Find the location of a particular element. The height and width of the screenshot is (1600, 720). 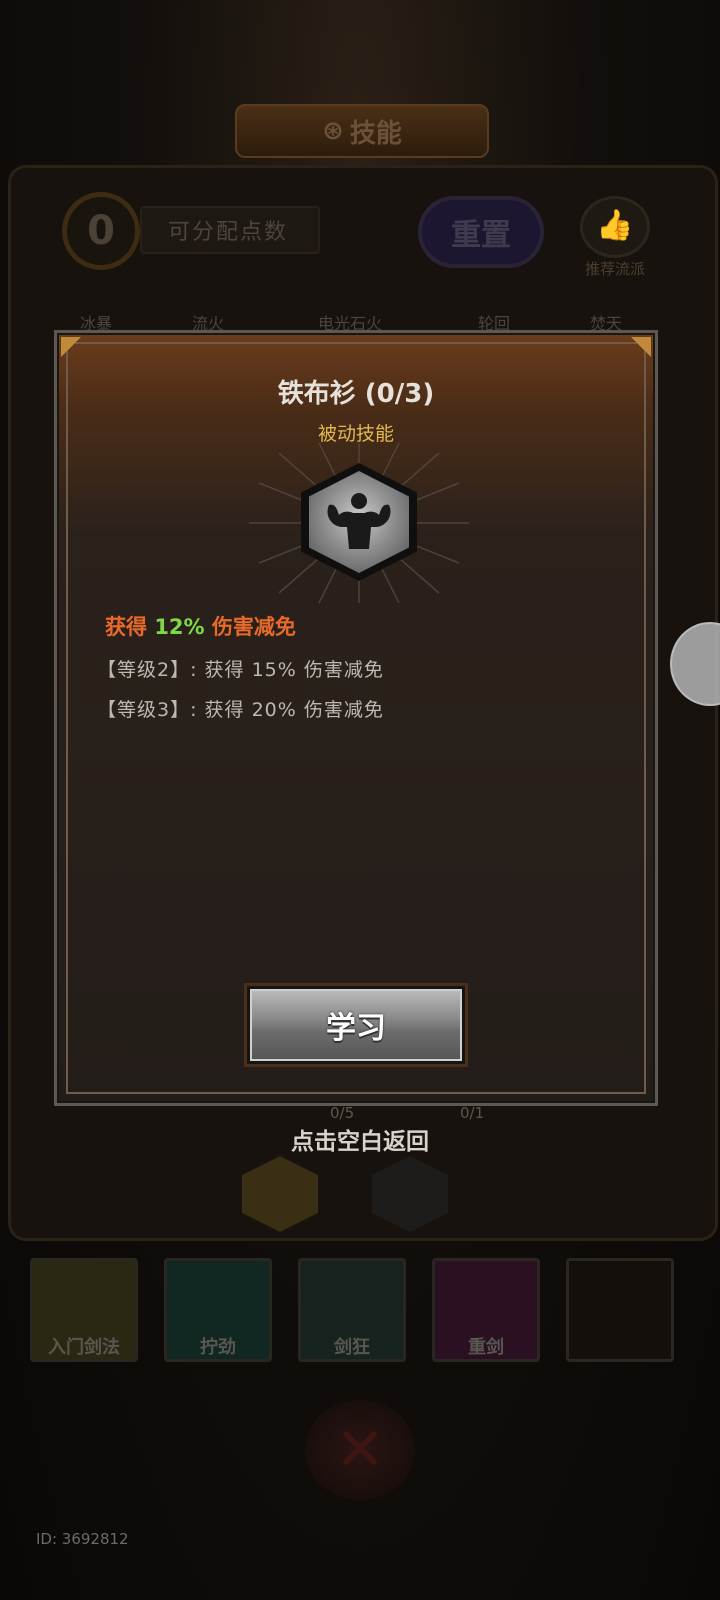

film-reel-icon: ⊛ is located at coordinates (333, 131).